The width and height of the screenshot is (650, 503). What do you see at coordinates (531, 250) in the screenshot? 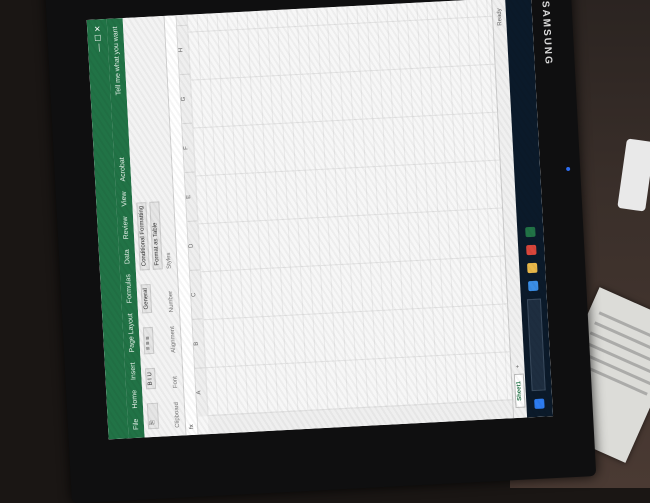
I see `chrome-icon` at bounding box center [531, 250].